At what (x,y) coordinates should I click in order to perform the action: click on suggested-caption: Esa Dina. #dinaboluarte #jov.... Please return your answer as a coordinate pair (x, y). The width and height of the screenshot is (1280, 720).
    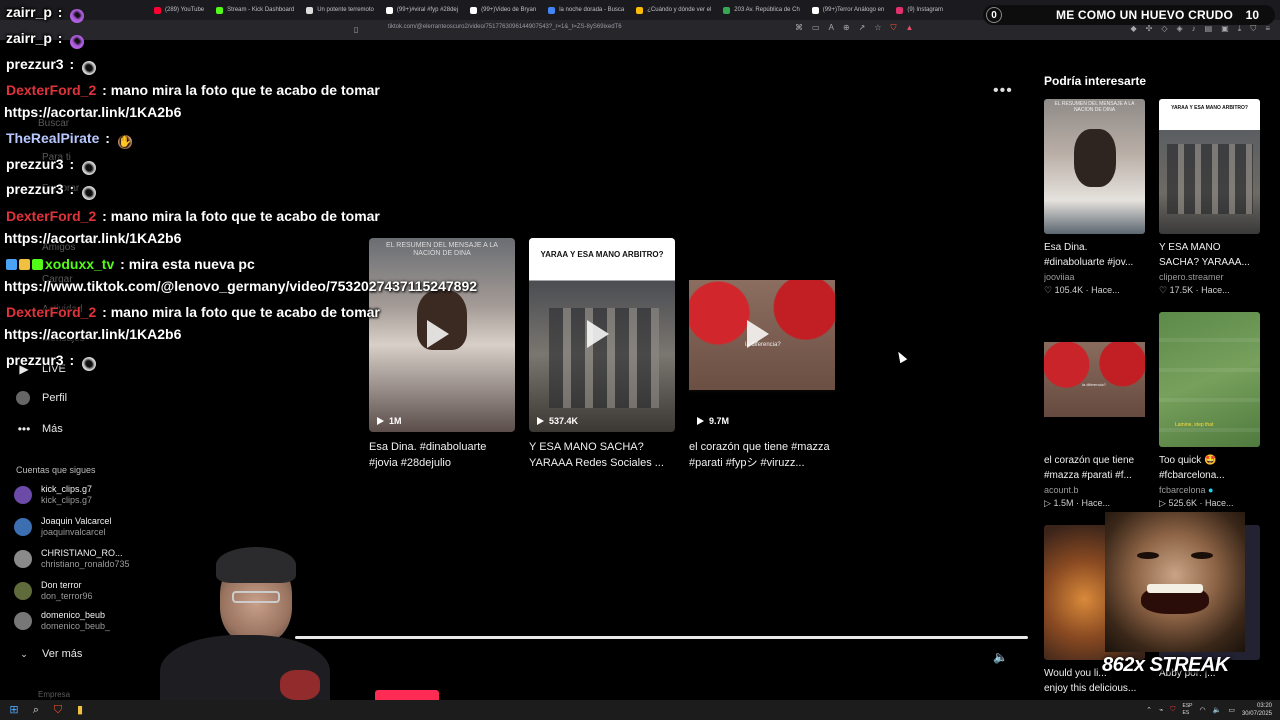
    Looking at the image, I should click on (1094, 255).